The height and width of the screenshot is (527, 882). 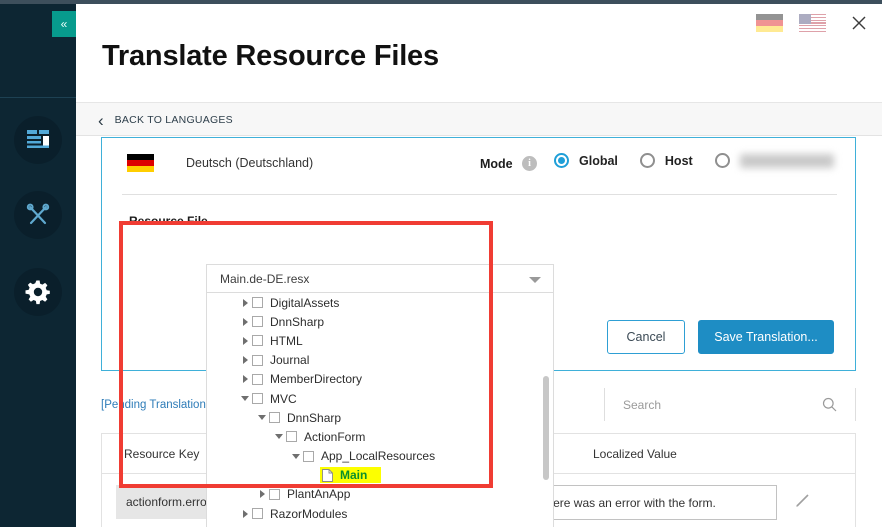 I want to click on language-name: Deutsch (Deutschland), so click(x=250, y=163).